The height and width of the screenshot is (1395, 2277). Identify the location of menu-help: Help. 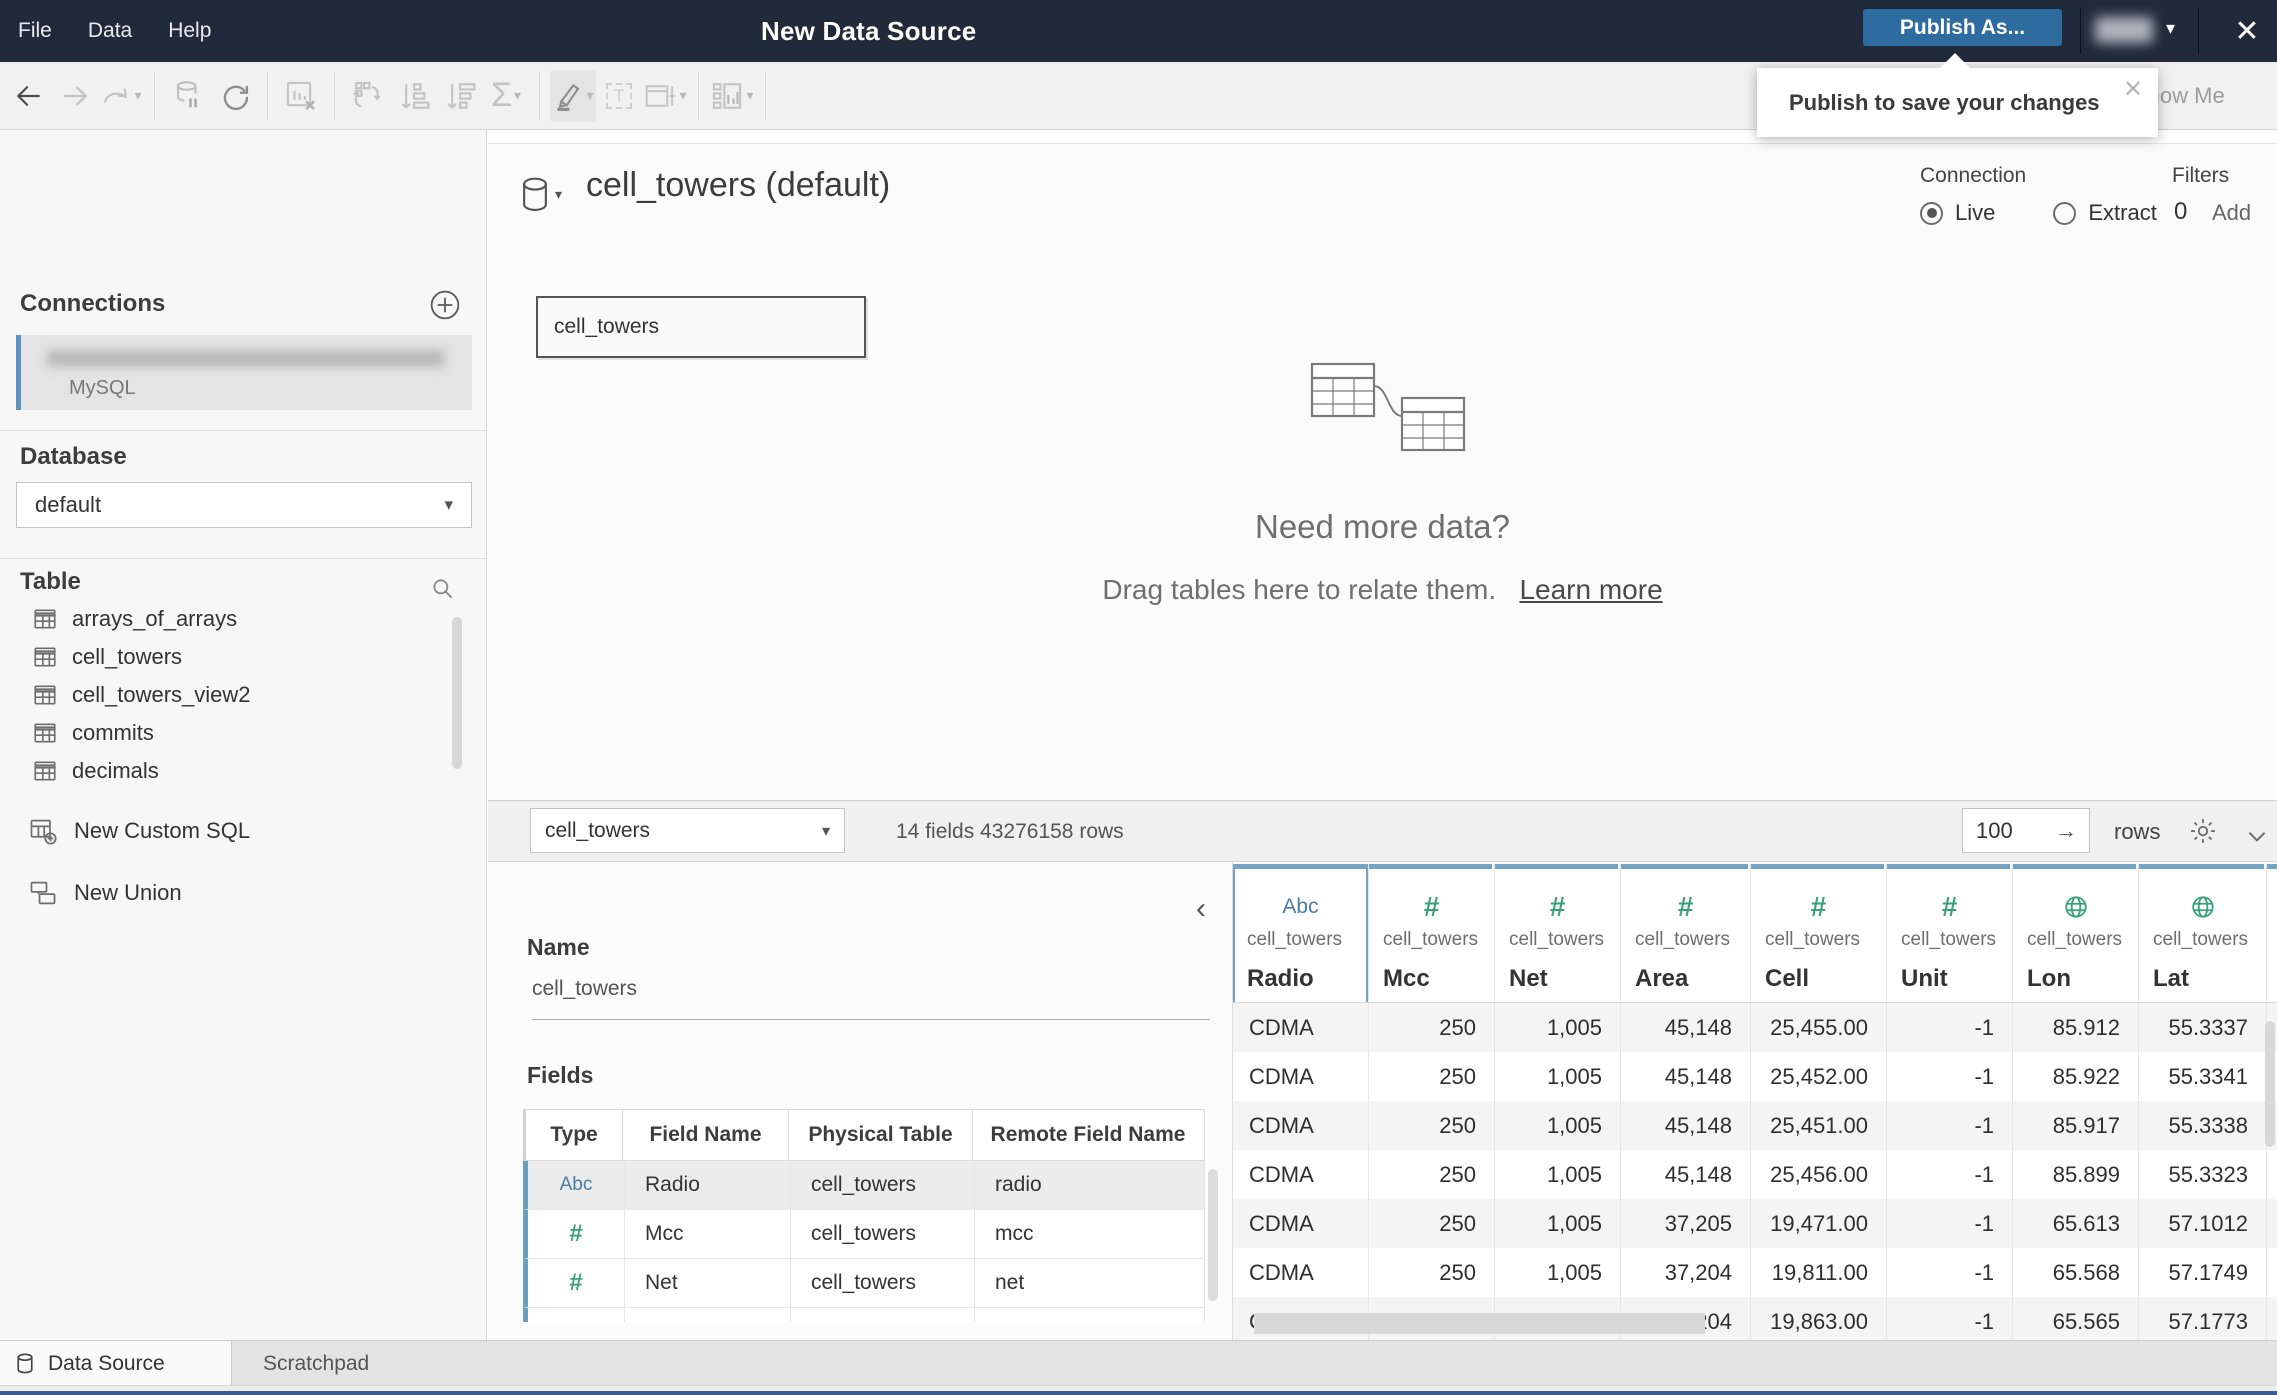
(189, 31).